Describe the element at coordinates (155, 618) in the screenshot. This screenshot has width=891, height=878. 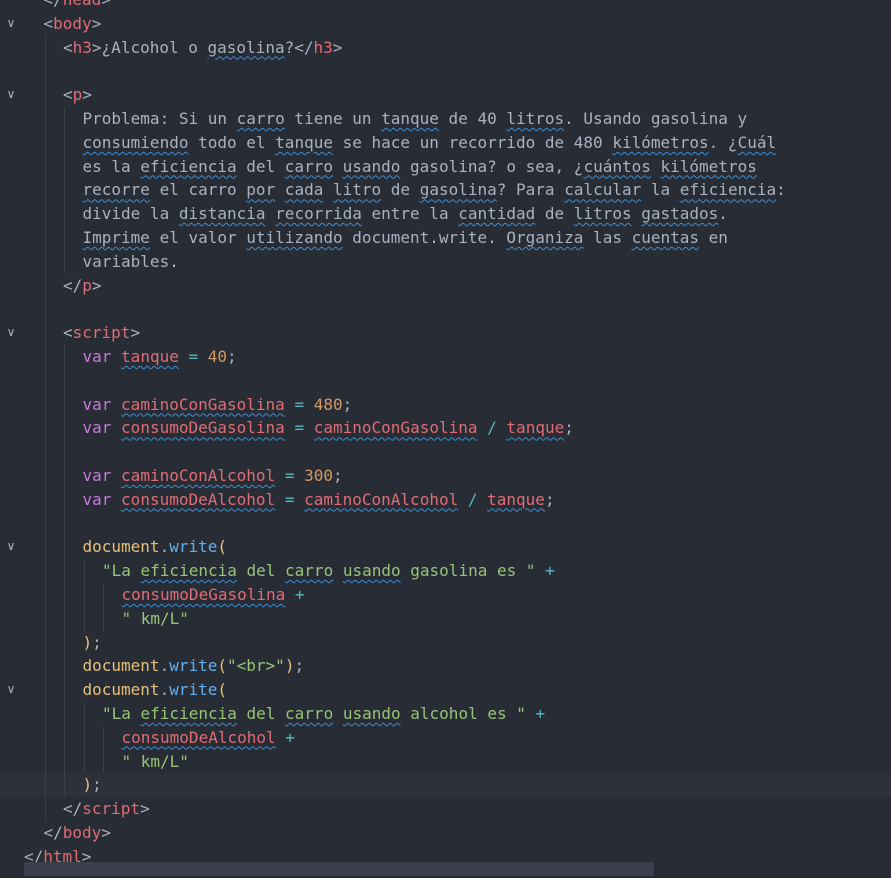
I see `code-token: " km/L"` at that location.